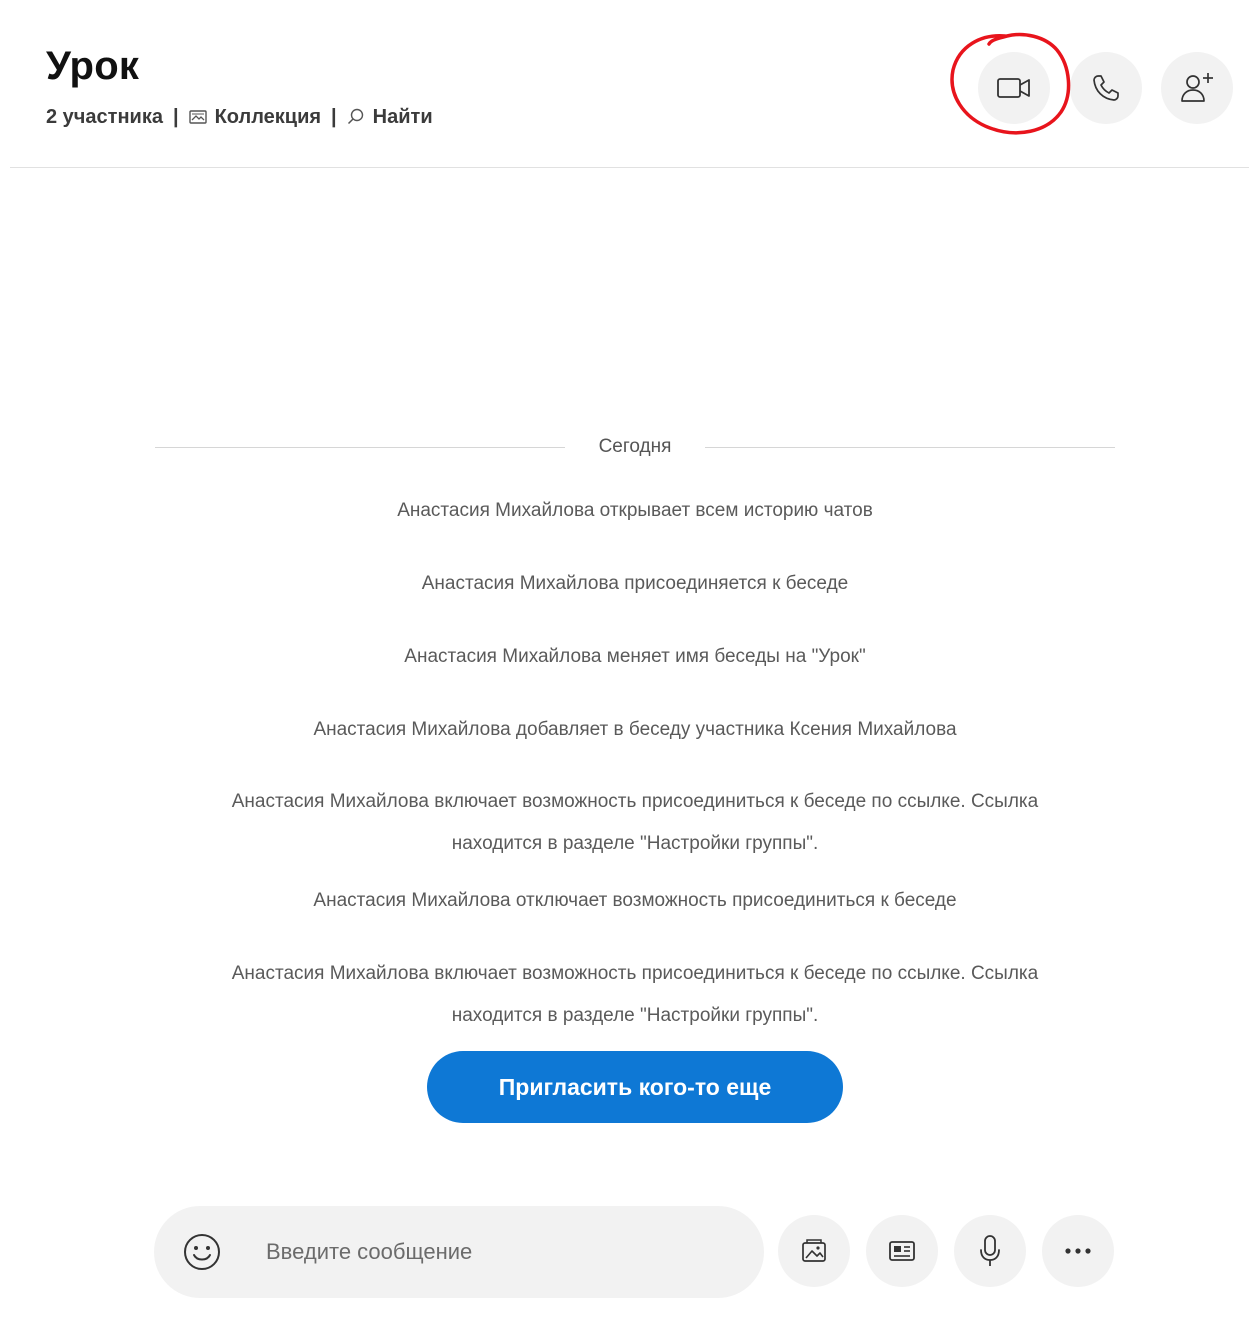  Describe the element at coordinates (355, 116) in the screenshot. I see `search-icon` at that location.